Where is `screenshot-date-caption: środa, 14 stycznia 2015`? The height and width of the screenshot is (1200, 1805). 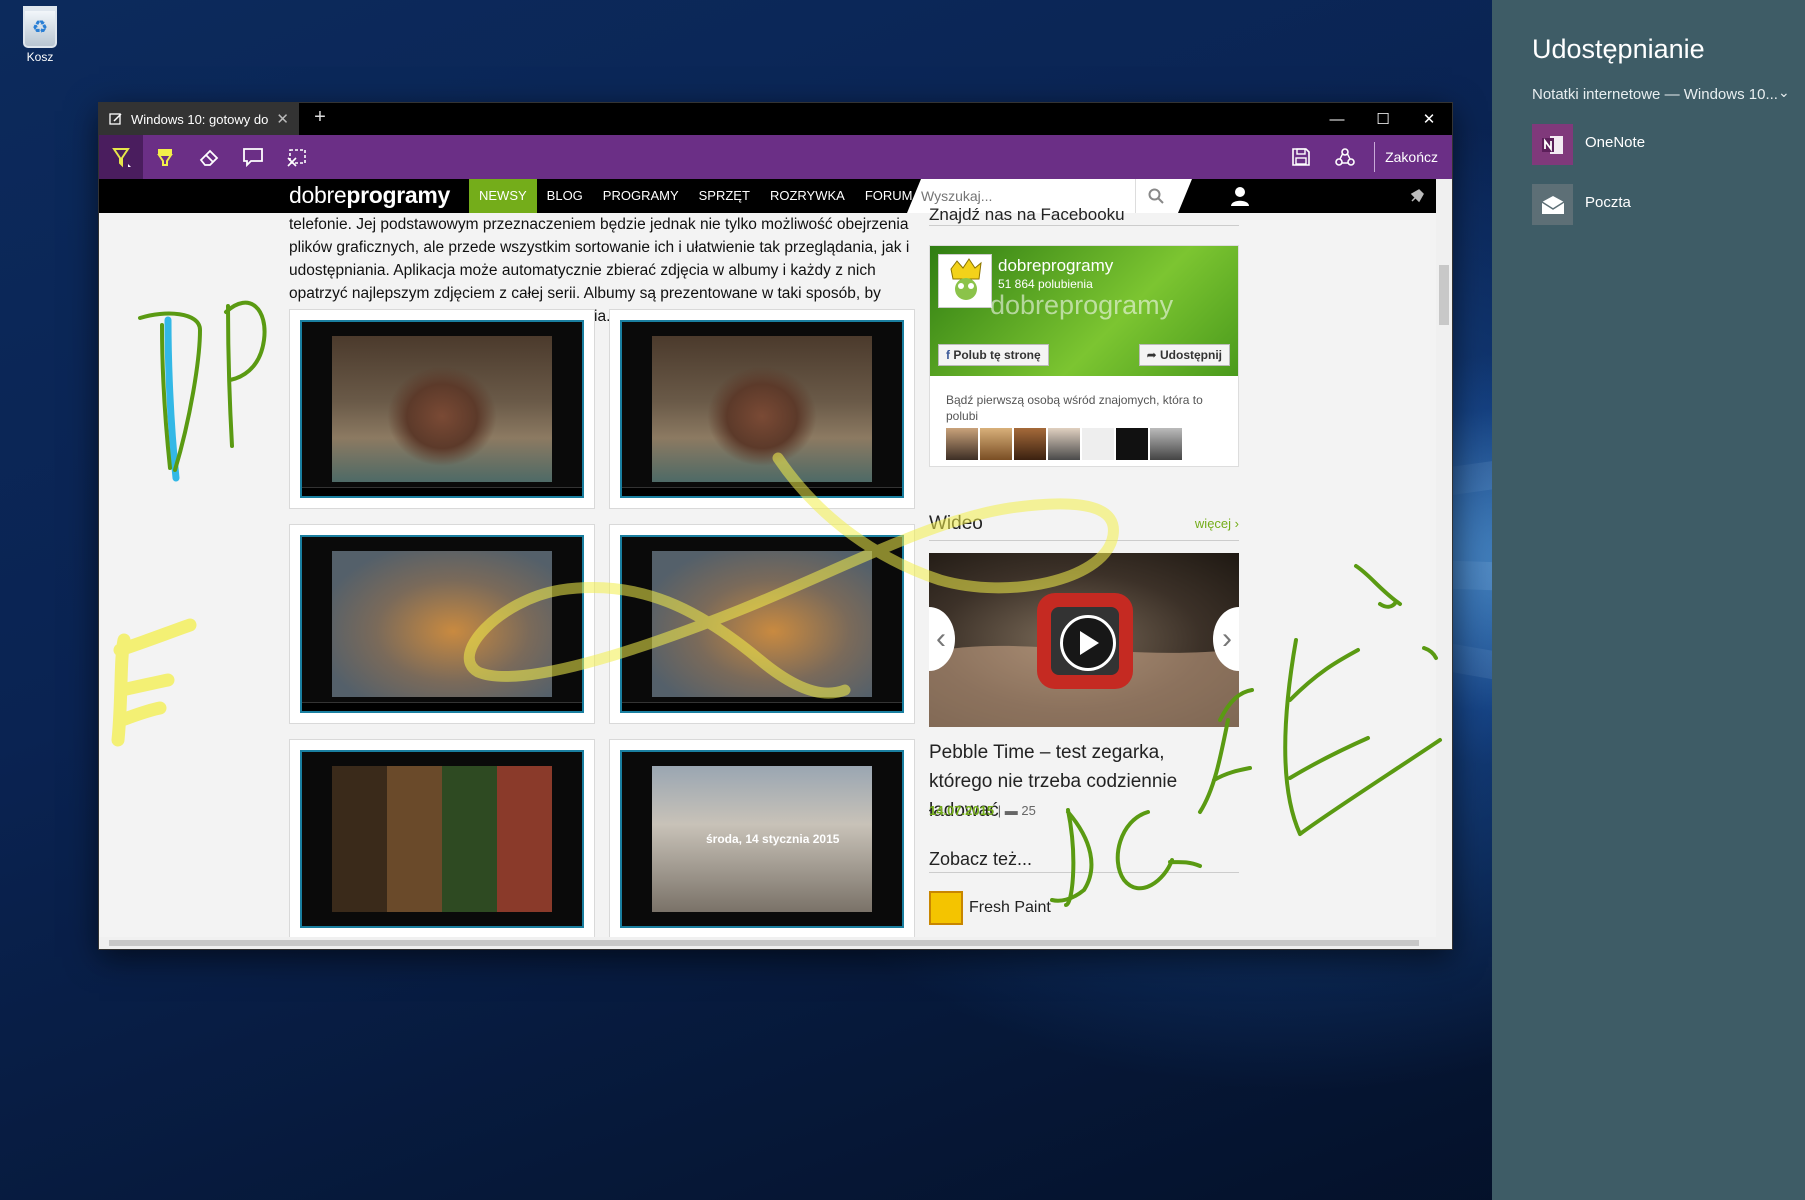
screenshot-date-caption: środa, 14 stycznia 2015 is located at coordinates (773, 839).